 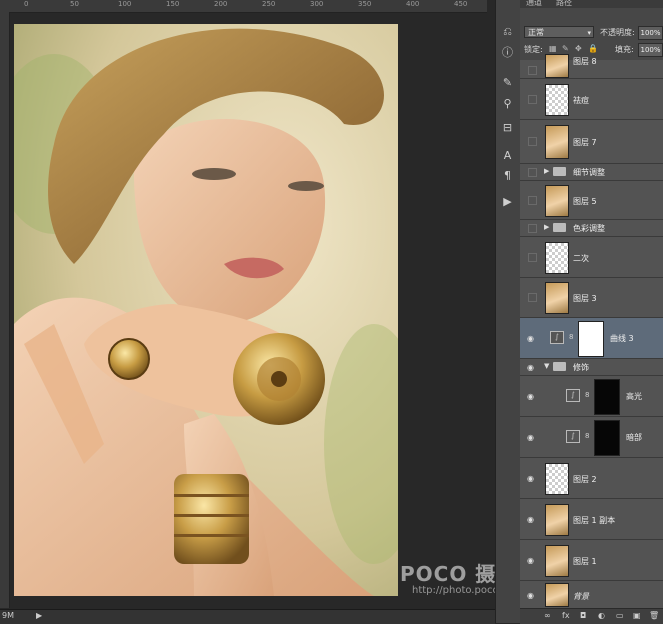 I want to click on new-group-icon: ▭, so click(x=620, y=615).